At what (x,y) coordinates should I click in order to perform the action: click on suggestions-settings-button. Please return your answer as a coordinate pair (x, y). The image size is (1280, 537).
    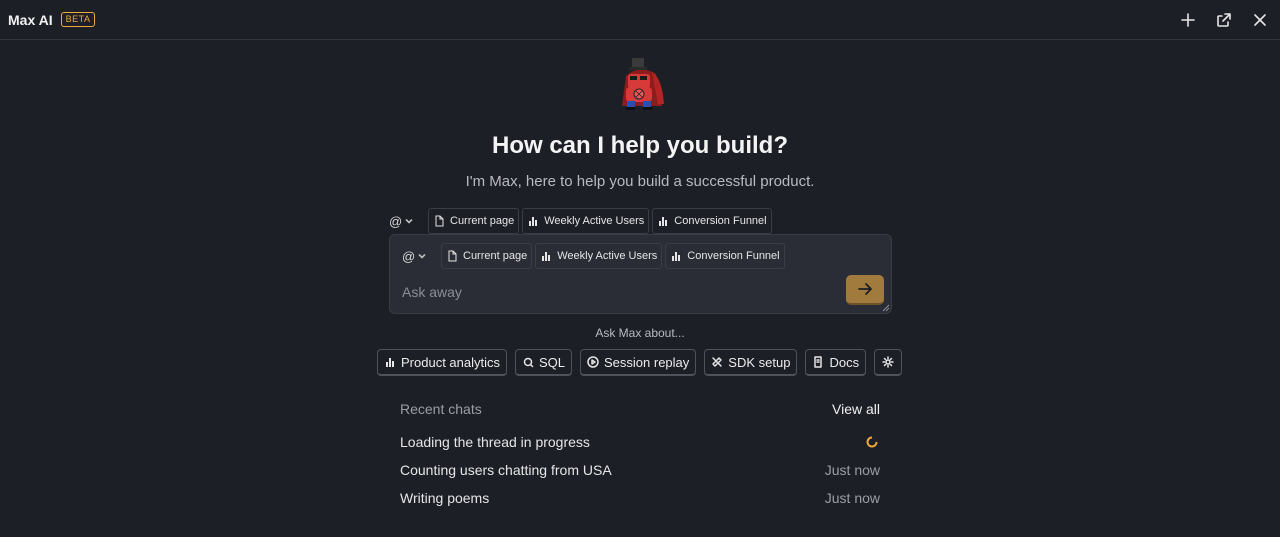
    Looking at the image, I should click on (888, 362).